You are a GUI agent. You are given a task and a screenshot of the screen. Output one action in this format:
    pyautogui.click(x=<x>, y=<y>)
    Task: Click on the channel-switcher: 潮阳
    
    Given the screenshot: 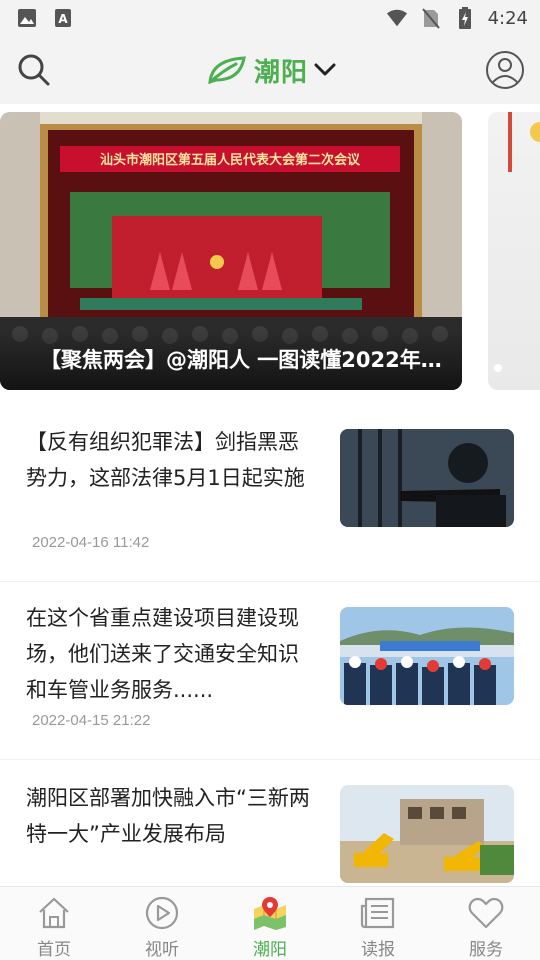 What is the action you would take?
    pyautogui.click(x=271, y=70)
    